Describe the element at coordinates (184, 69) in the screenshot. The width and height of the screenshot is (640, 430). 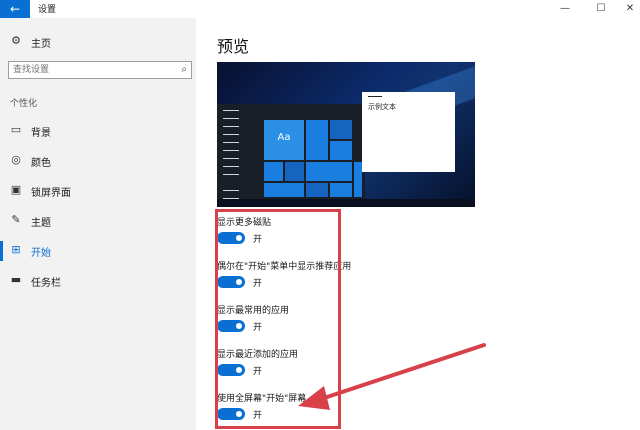
I see `search-icon: ⌕` at that location.